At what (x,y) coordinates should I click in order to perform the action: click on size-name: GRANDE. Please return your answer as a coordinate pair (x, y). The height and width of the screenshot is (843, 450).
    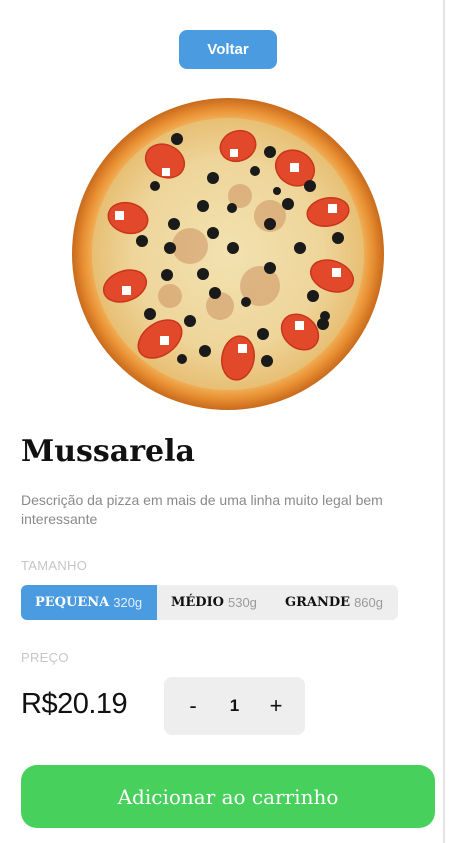
    Looking at the image, I should click on (318, 602).